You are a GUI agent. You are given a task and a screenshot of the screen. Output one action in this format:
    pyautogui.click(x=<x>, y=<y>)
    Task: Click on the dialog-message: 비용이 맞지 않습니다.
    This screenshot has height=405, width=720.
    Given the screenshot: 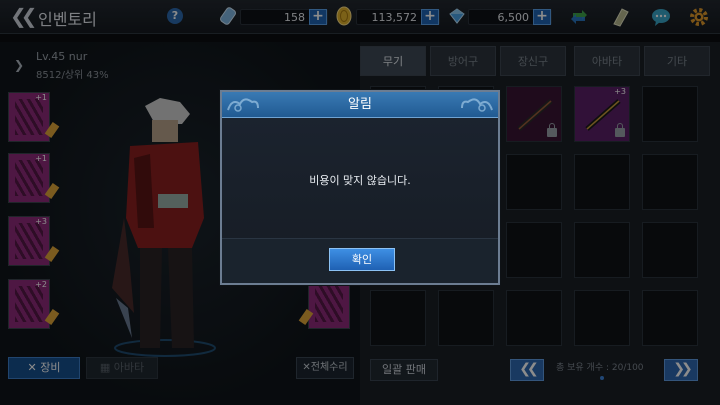 What is the action you would take?
    pyautogui.click(x=360, y=180)
    